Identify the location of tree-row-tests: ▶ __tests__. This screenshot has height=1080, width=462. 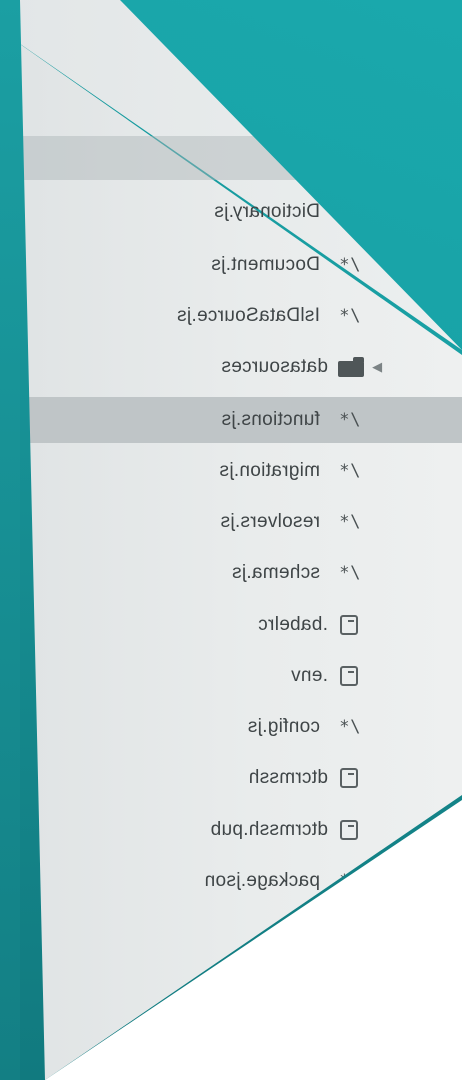
(343, 113).